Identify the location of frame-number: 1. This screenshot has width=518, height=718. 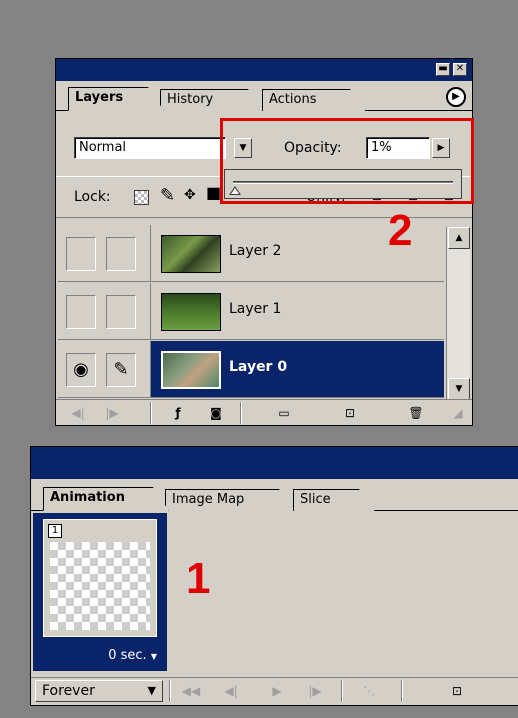
(55, 531).